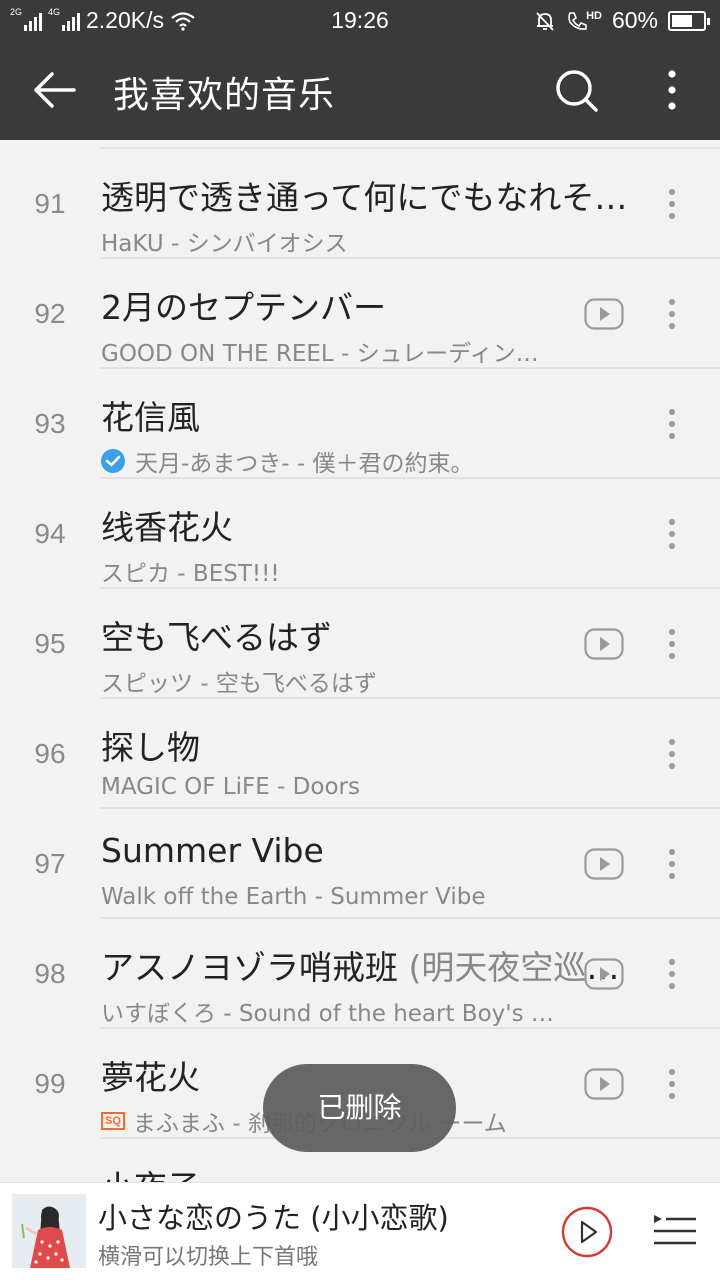 This screenshot has height=1280, width=720. What do you see at coordinates (367, 967) in the screenshot?
I see `song-title: アスノヨゾラ哨戒班 (明天夜空巡逻班)` at bounding box center [367, 967].